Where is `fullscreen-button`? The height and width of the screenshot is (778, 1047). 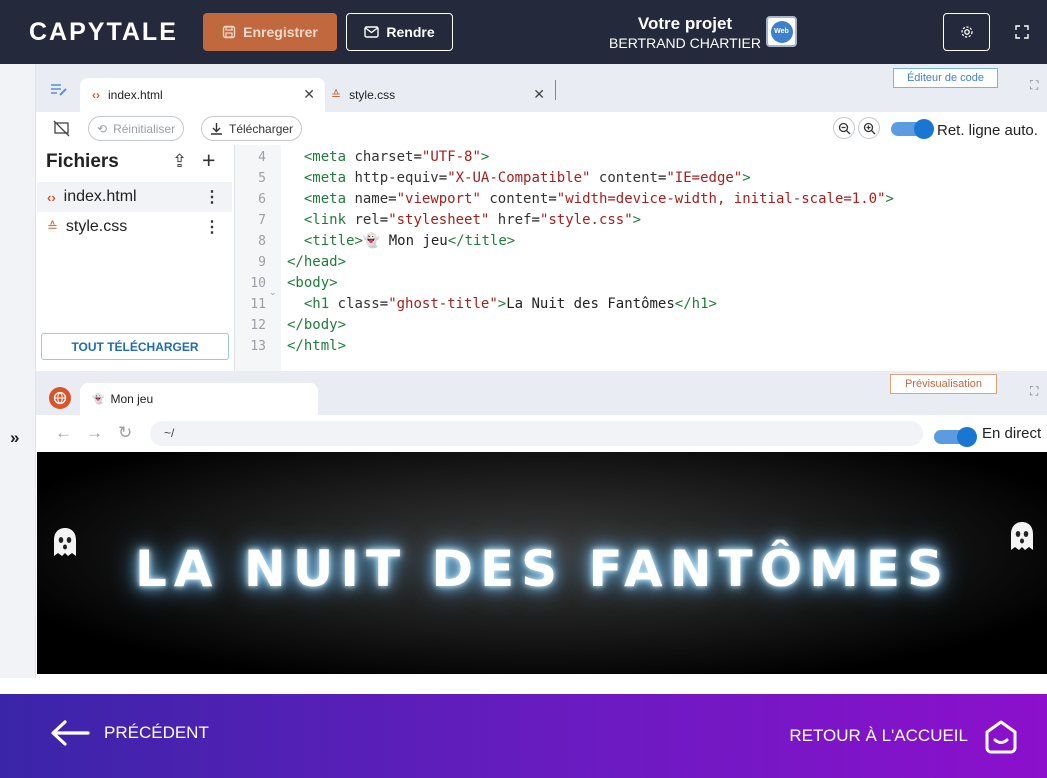
fullscreen-button is located at coordinates (1022, 32).